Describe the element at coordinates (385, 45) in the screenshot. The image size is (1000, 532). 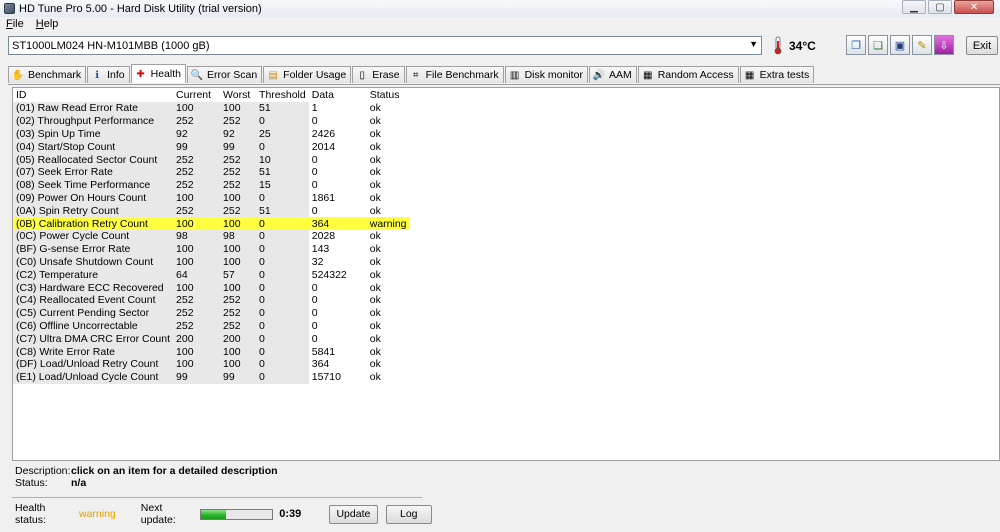
I see `drive-dropdown: ST1000LM024 HN-M101MBB (1000 gB) ▼` at that location.